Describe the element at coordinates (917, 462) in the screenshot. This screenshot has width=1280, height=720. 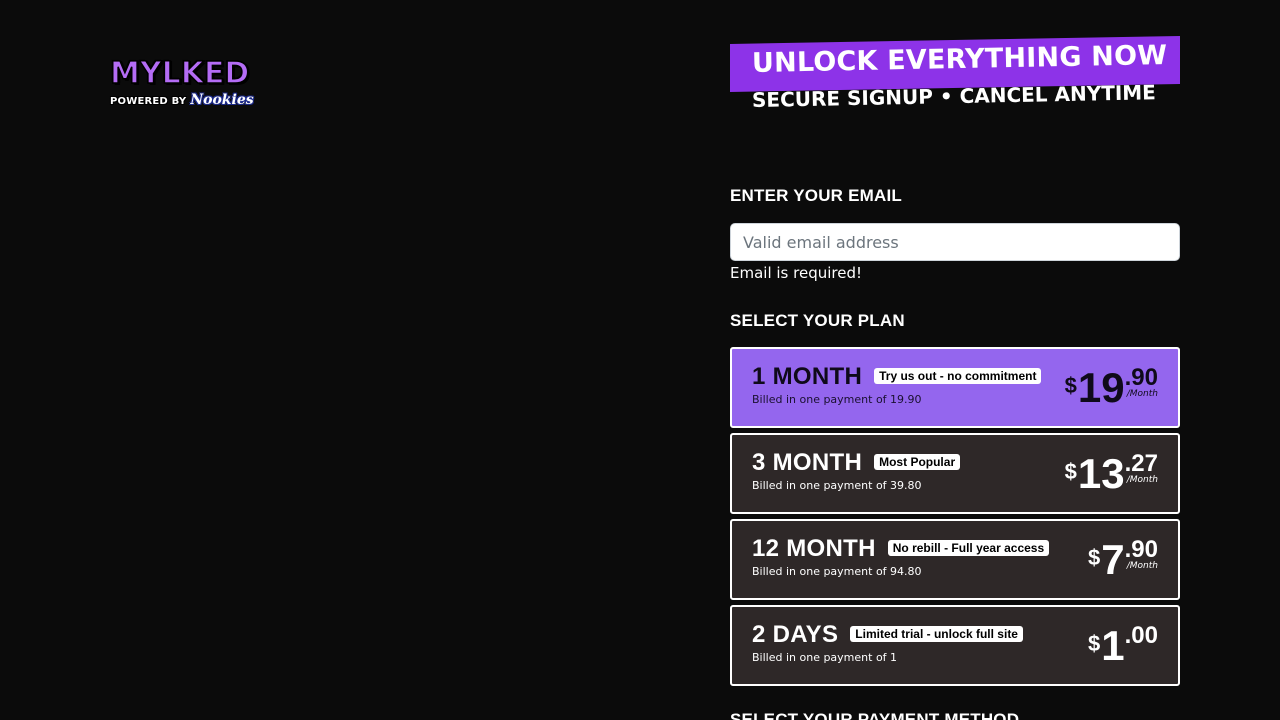
I see `plan-badge: Most Popular` at that location.